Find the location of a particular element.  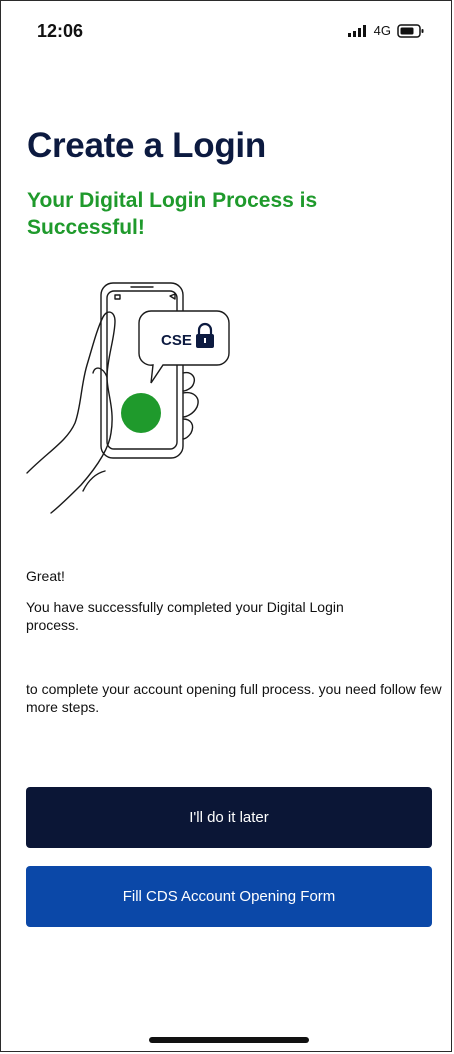

home-indicator is located at coordinates (229, 1040).